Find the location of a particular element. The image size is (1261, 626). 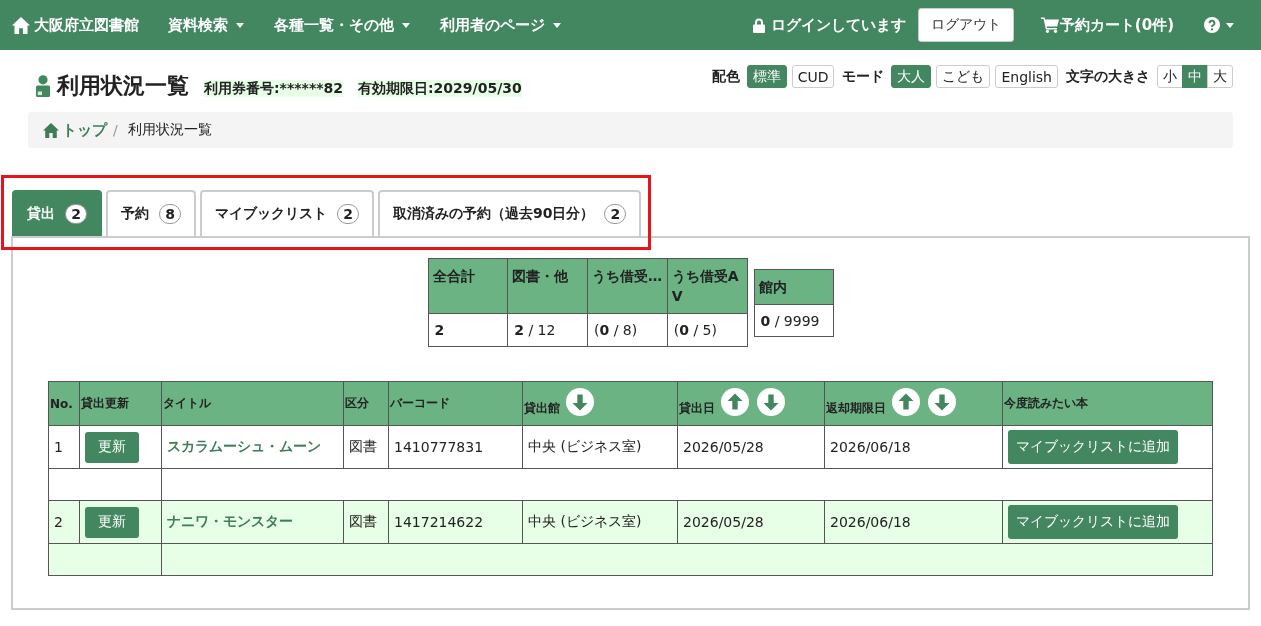

column-header: 全合計 is located at coordinates (453, 276).